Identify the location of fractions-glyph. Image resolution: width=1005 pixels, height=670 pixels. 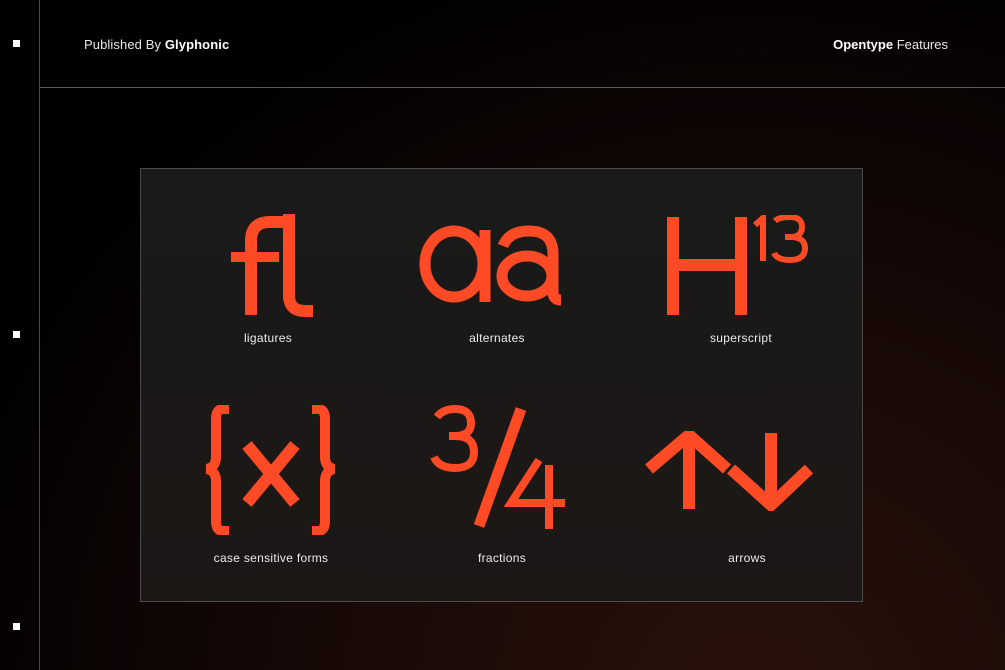
(497, 467).